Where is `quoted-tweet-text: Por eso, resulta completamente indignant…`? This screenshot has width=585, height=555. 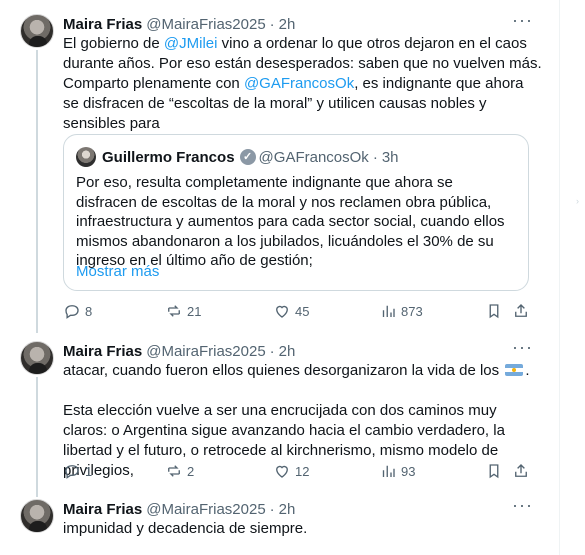 quoted-tweet-text: Por eso, resulta completamente indignant… is located at coordinates (290, 222).